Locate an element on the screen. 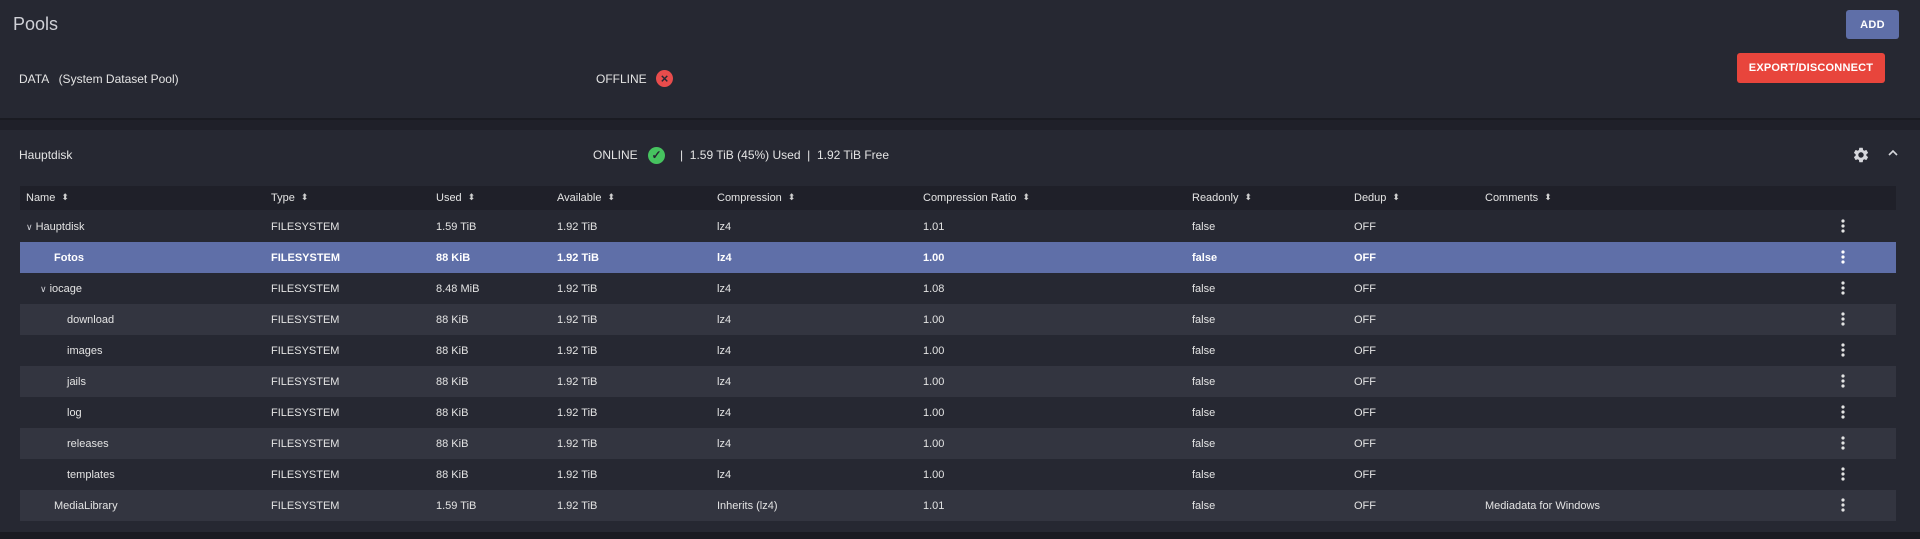 This screenshot has width=1920, height=539. dataset-name: releases is located at coordinates (88, 444).